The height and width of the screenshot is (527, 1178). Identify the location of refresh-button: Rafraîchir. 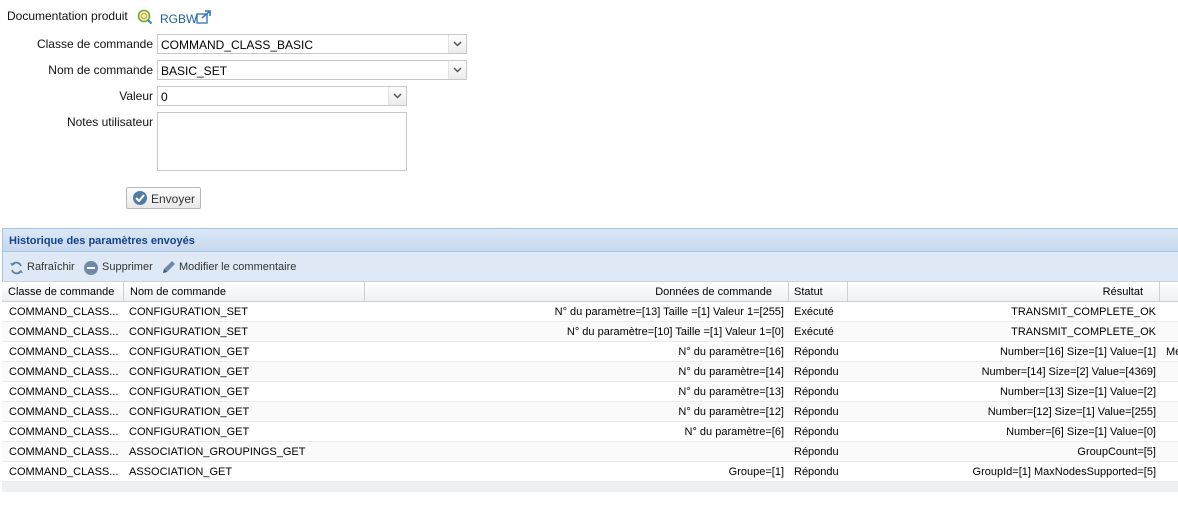
(43, 268).